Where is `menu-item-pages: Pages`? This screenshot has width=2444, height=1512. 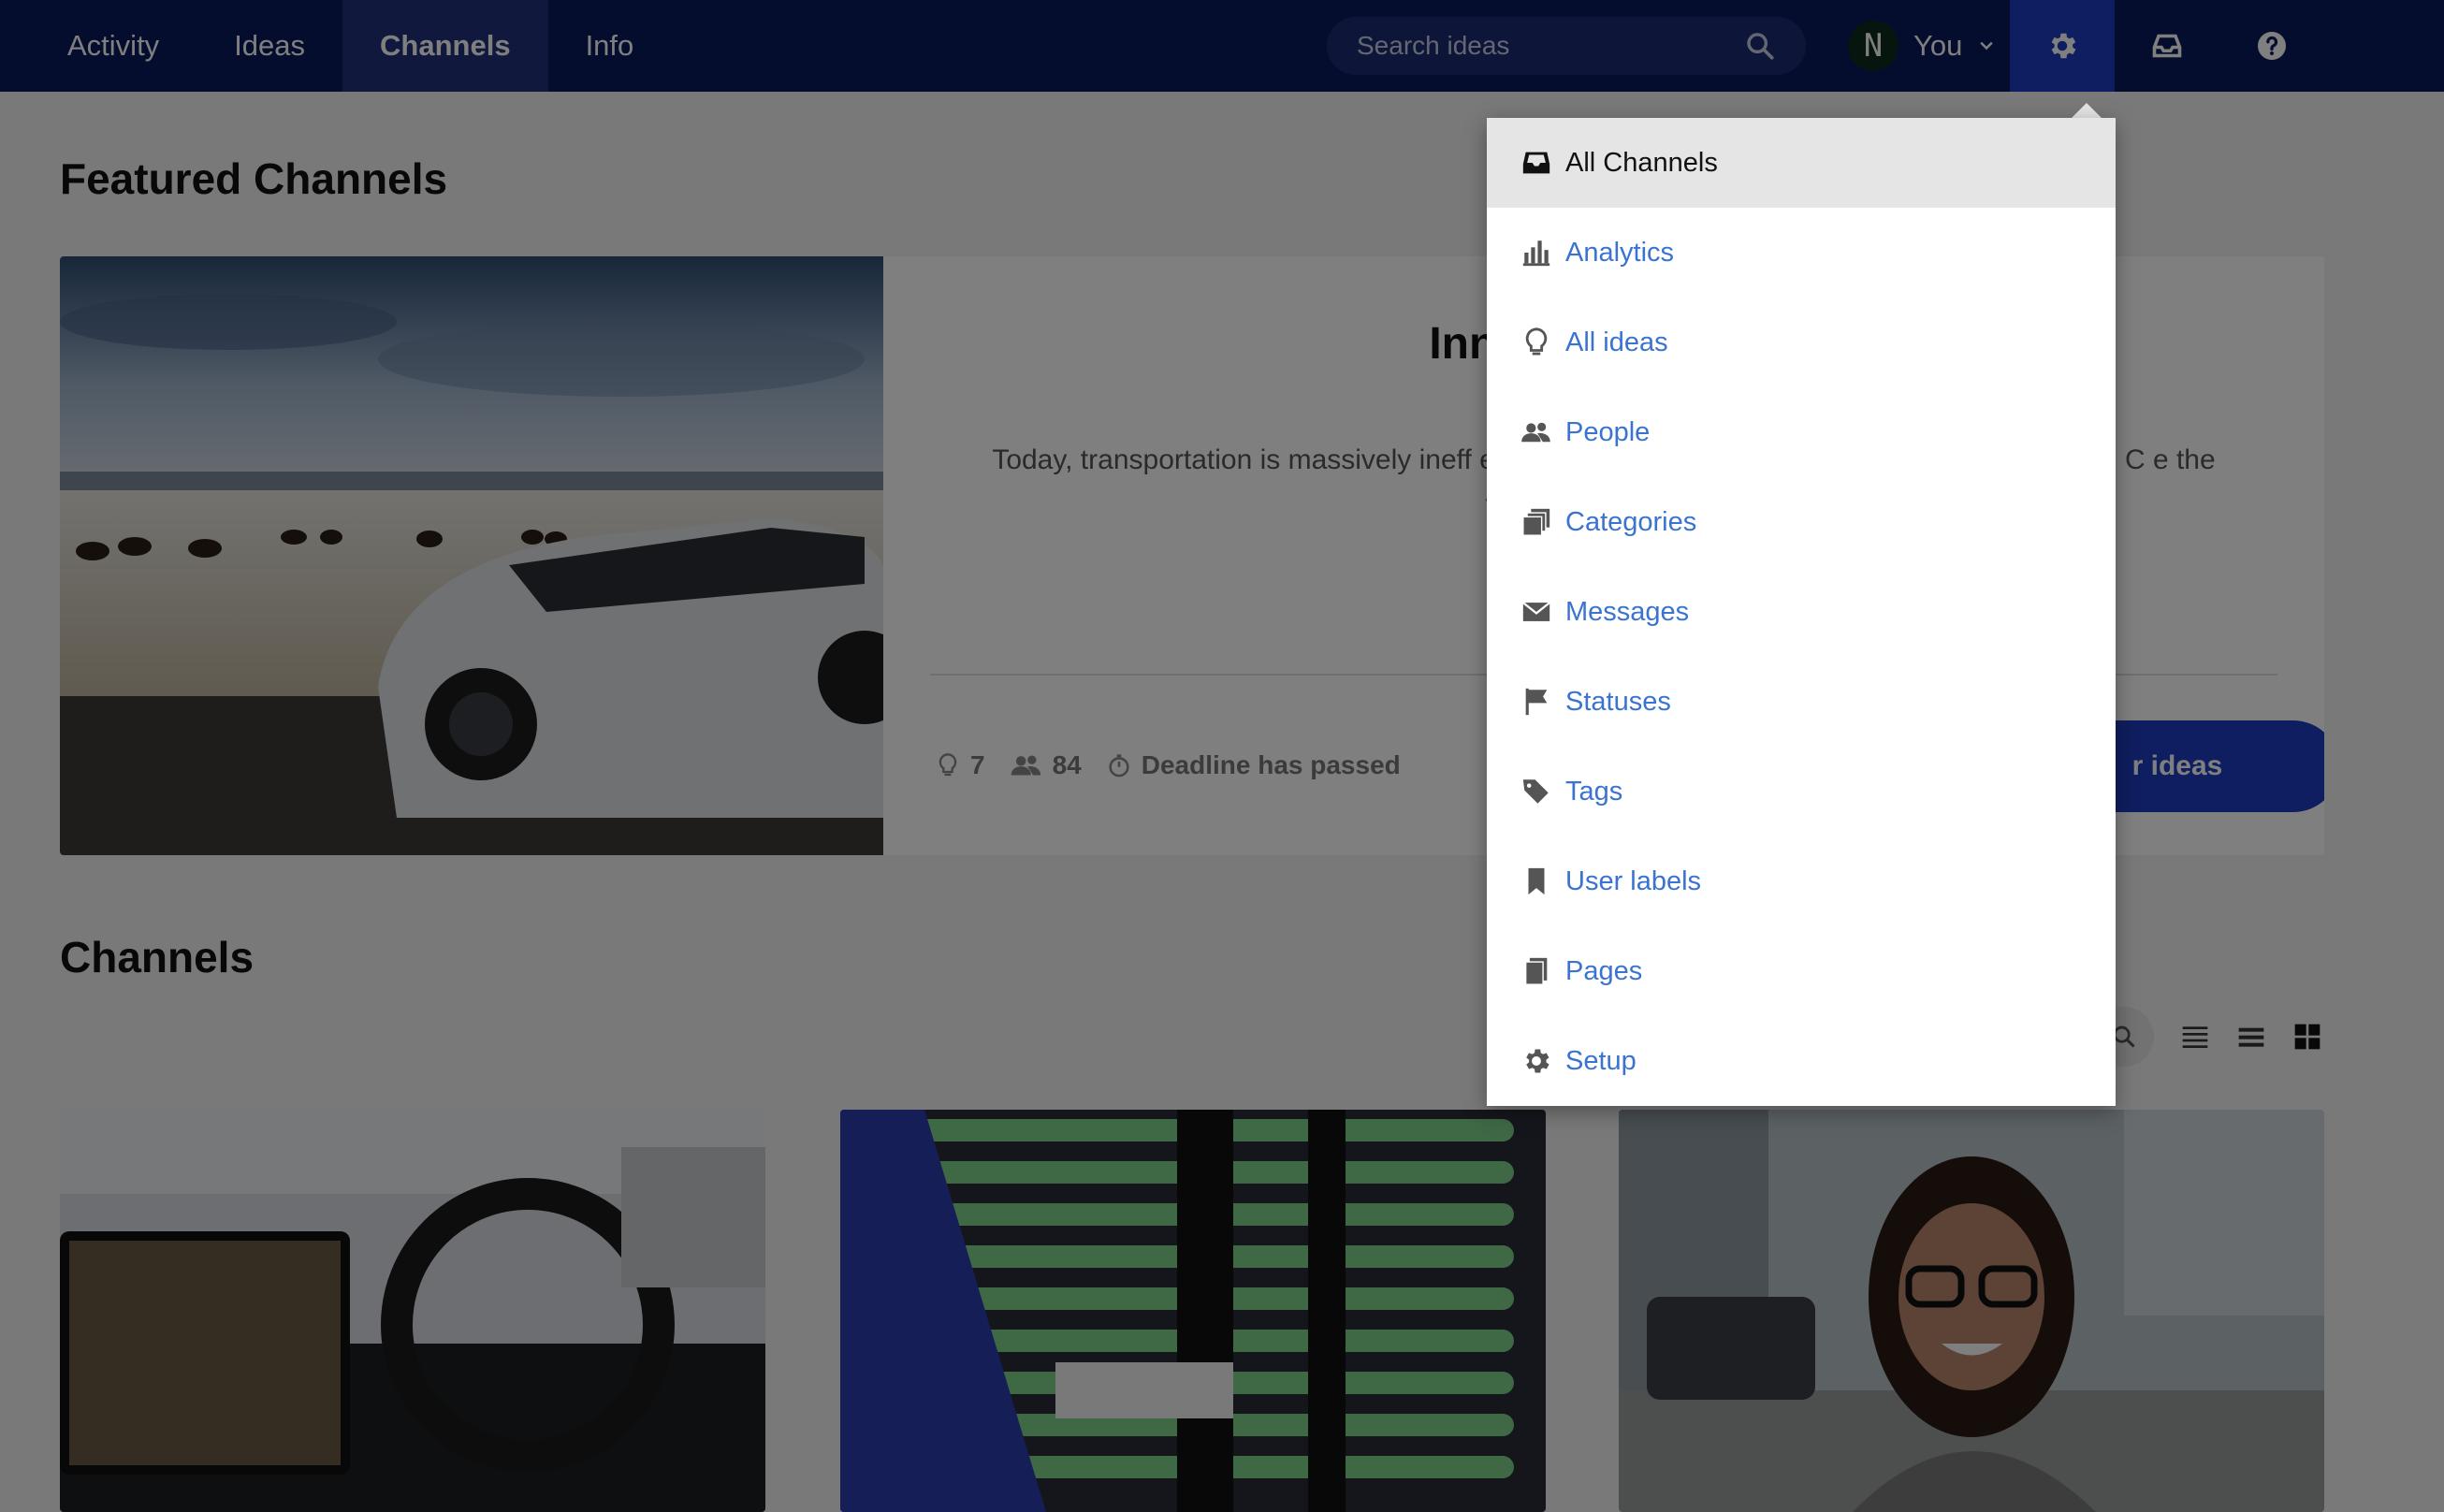
menu-item-pages: Pages is located at coordinates (1801, 971).